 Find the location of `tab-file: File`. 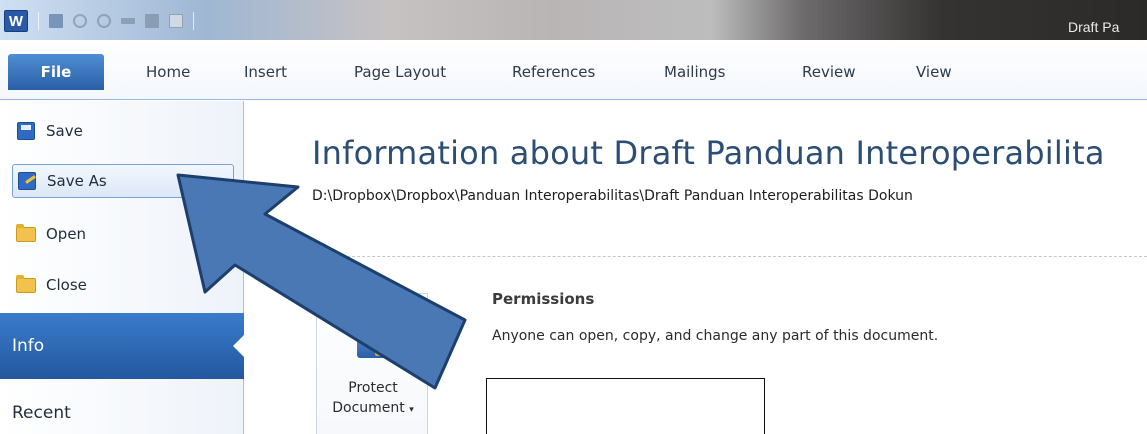

tab-file: File is located at coordinates (56, 72).